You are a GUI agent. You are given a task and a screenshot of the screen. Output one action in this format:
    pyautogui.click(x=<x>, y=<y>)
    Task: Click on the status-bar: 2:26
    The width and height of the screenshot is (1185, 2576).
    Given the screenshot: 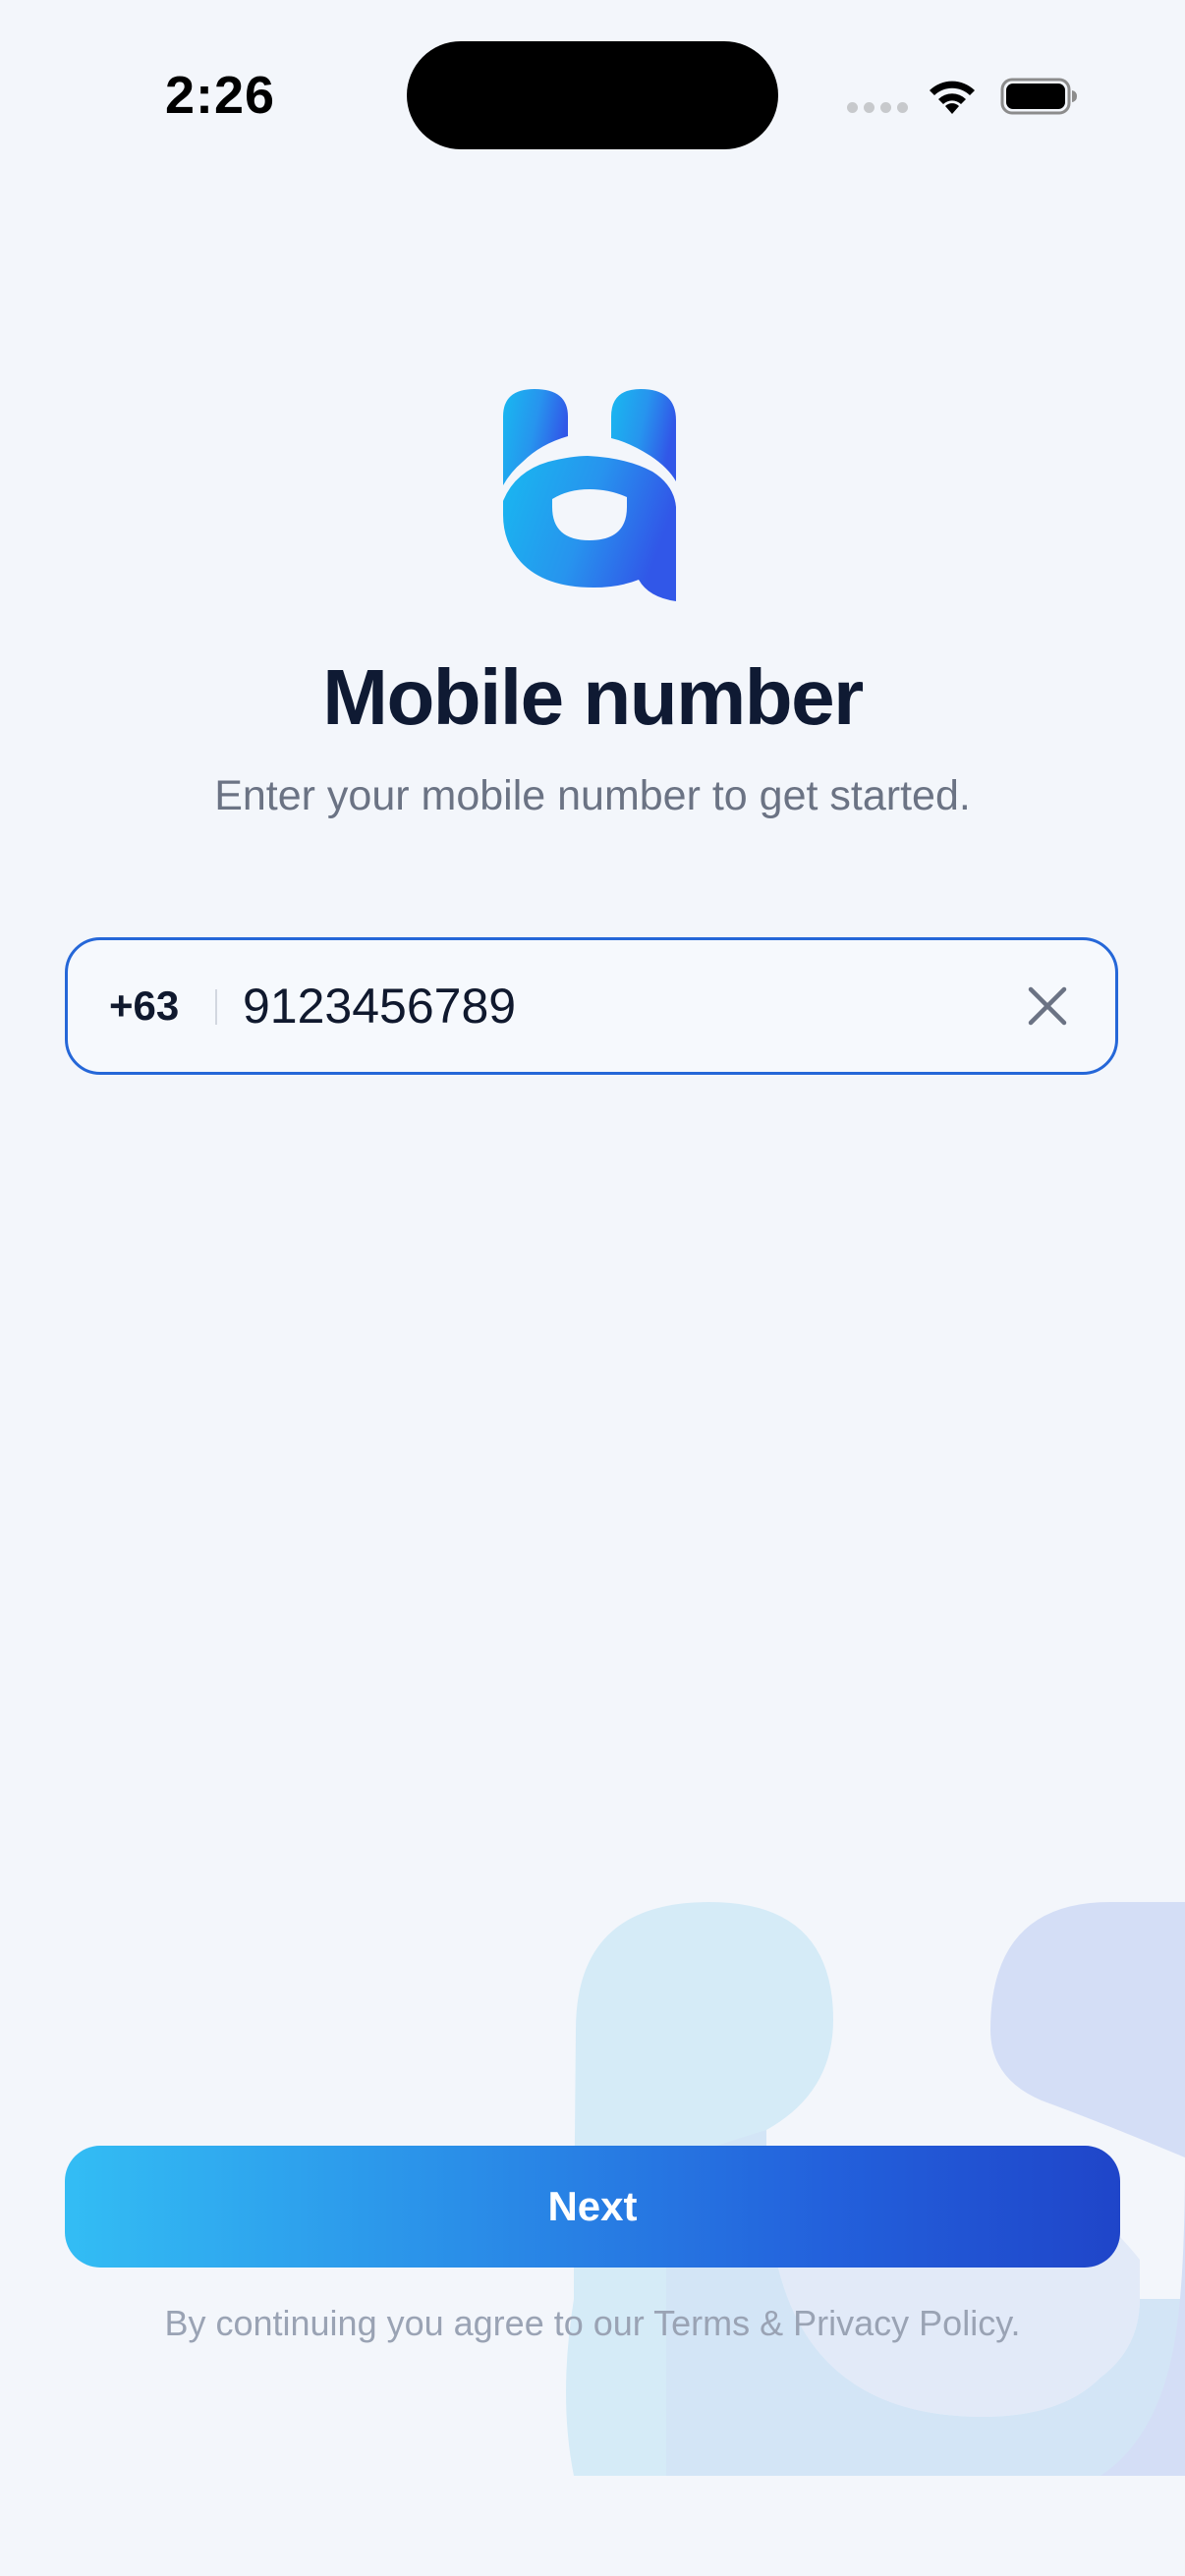 What is the action you would take?
    pyautogui.click(x=592, y=93)
    